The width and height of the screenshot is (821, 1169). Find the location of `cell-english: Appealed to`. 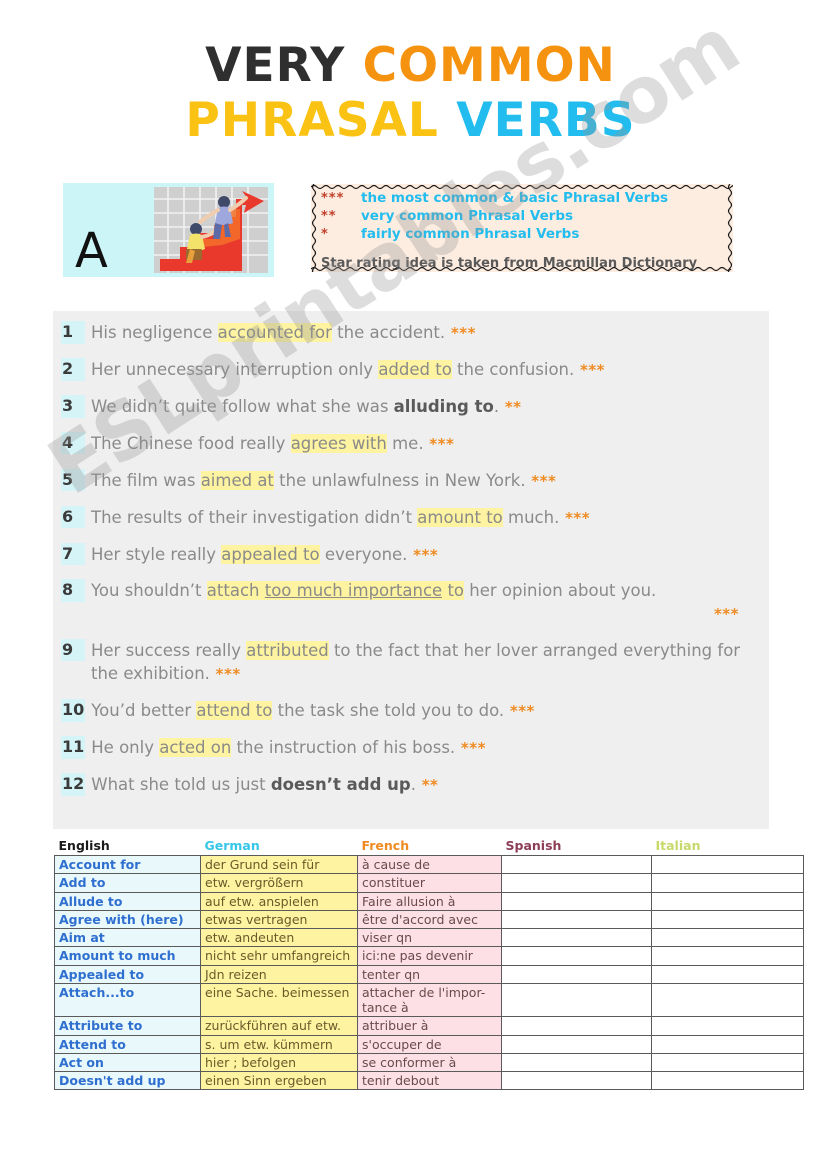

cell-english: Appealed to is located at coordinates (127, 974).